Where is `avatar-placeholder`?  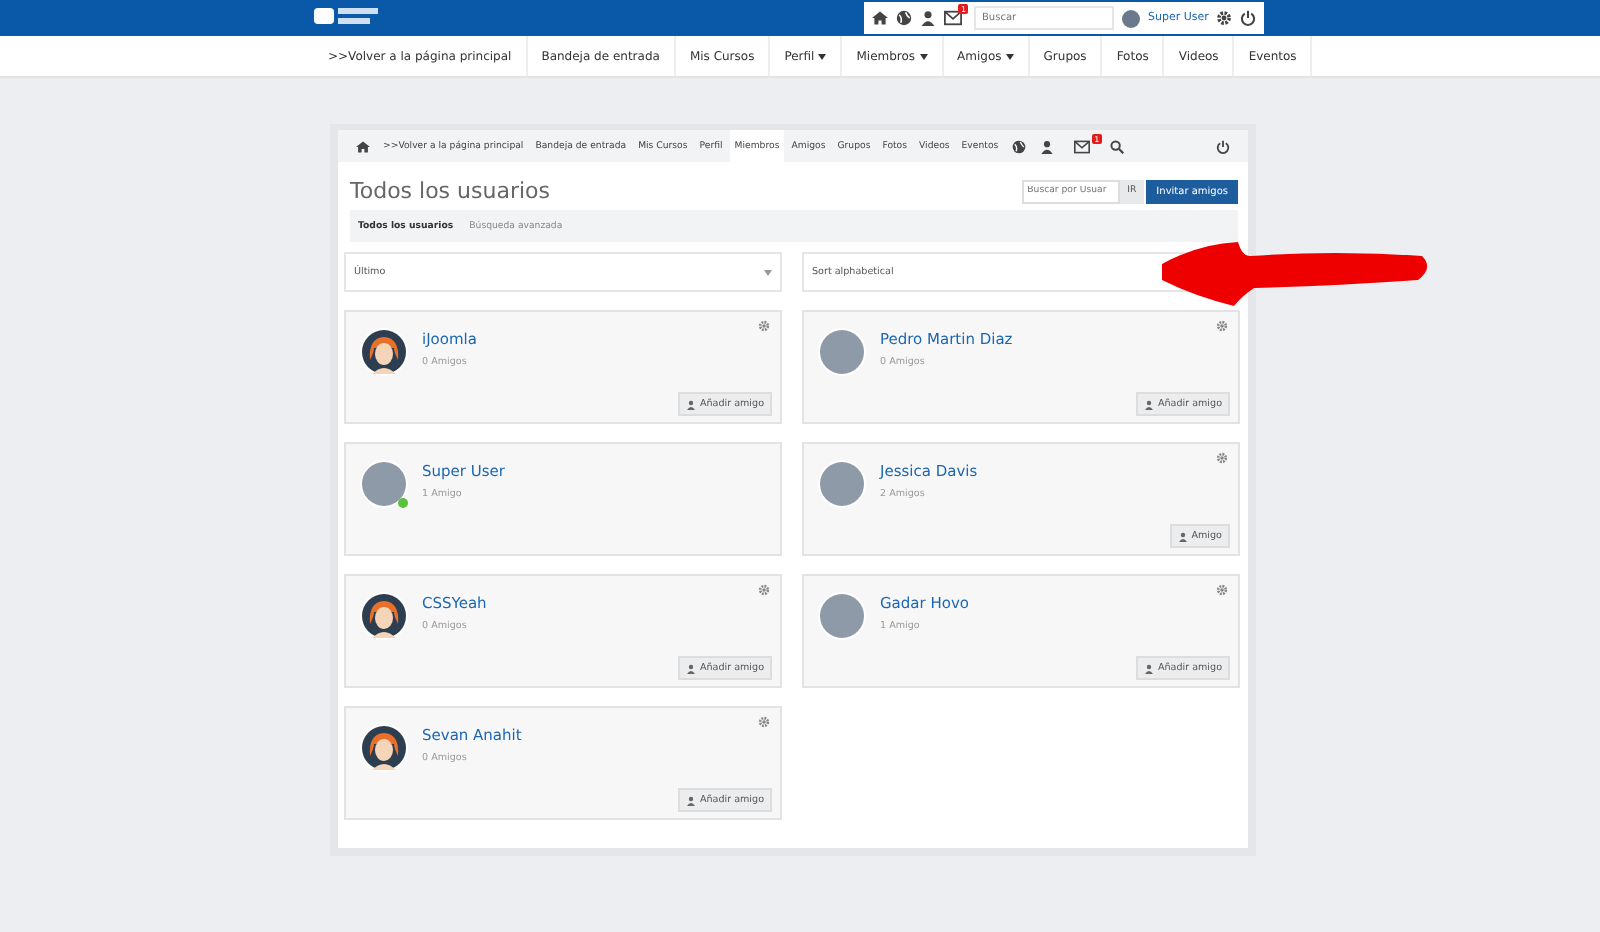
avatar-placeholder is located at coordinates (1131, 18).